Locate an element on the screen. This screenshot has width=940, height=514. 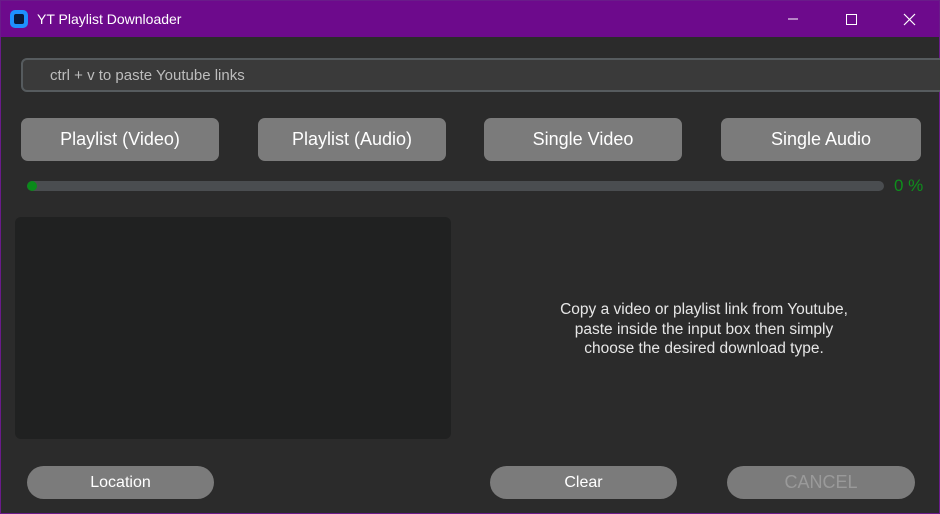
instructions-line-2: paste inside the input box then simply is located at coordinates (704, 329).